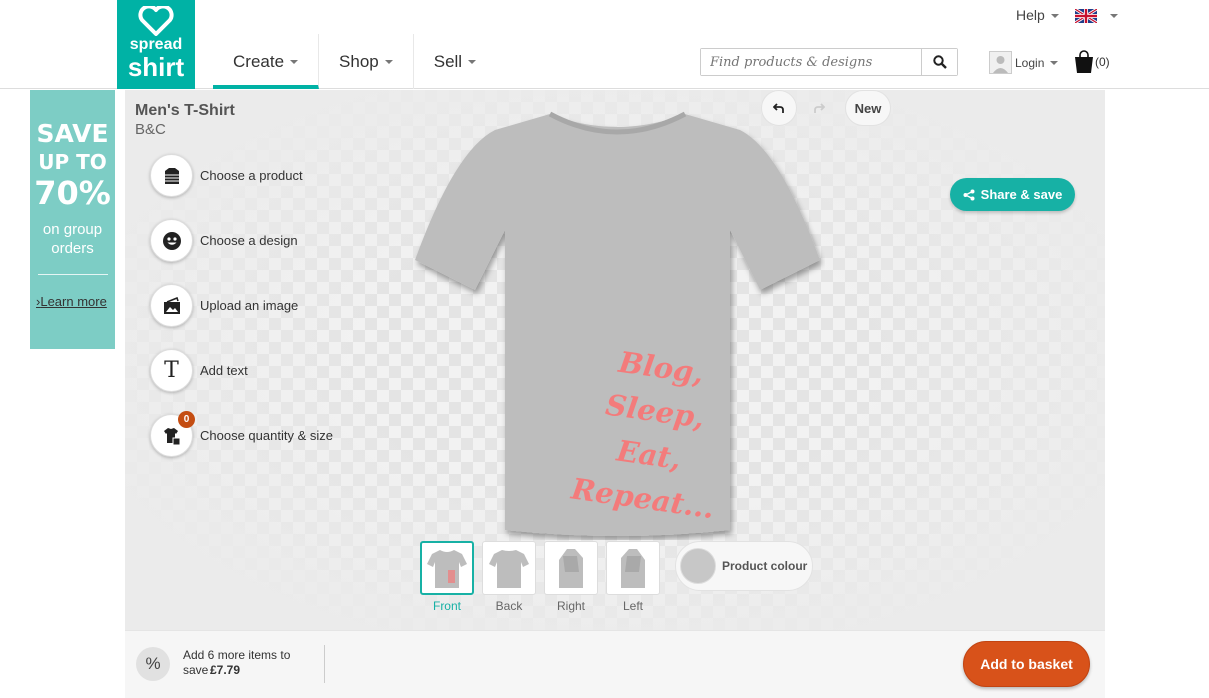 Image resolution: width=1209 pixels, height=698 pixels. I want to click on share-icon, so click(969, 194).